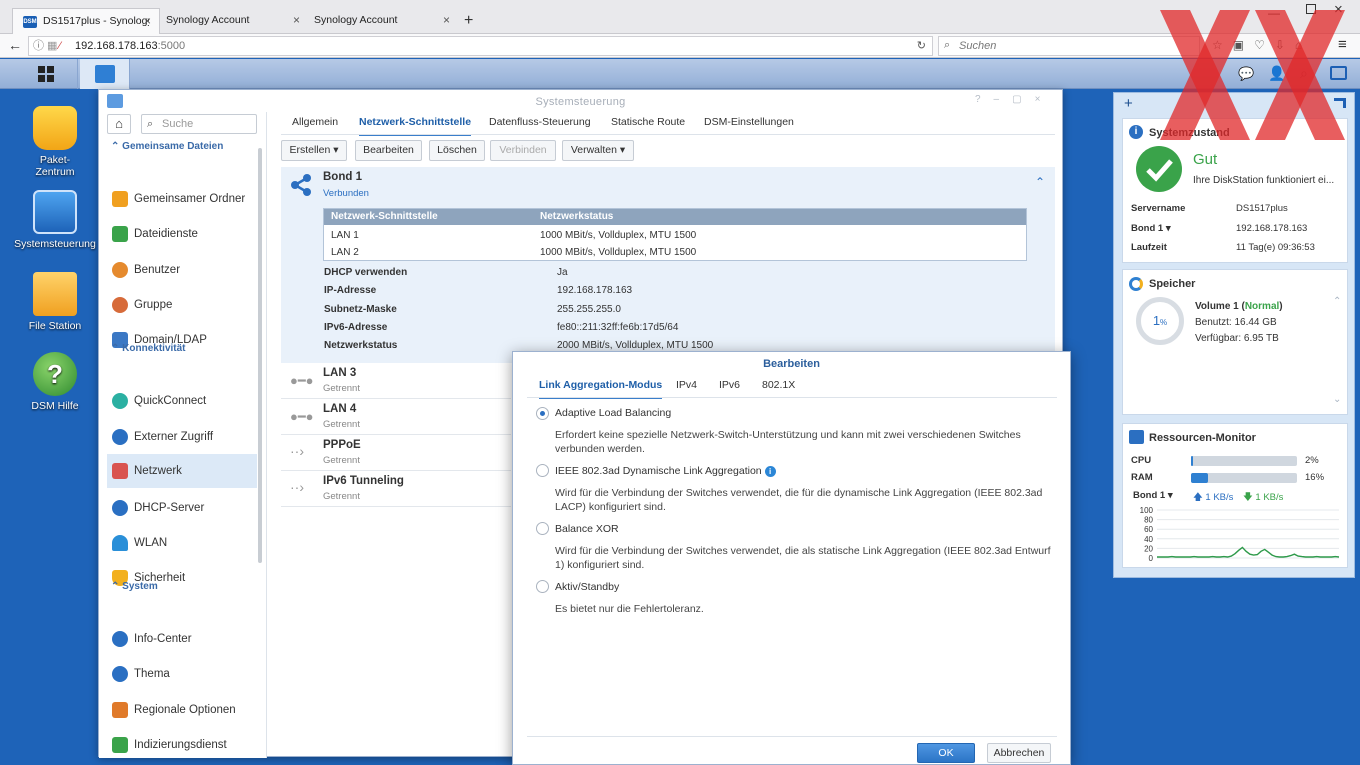 The width and height of the screenshot is (1360, 765). I want to click on tab-link-aggregation-mode: Link Aggregation-Modus, so click(601, 389).